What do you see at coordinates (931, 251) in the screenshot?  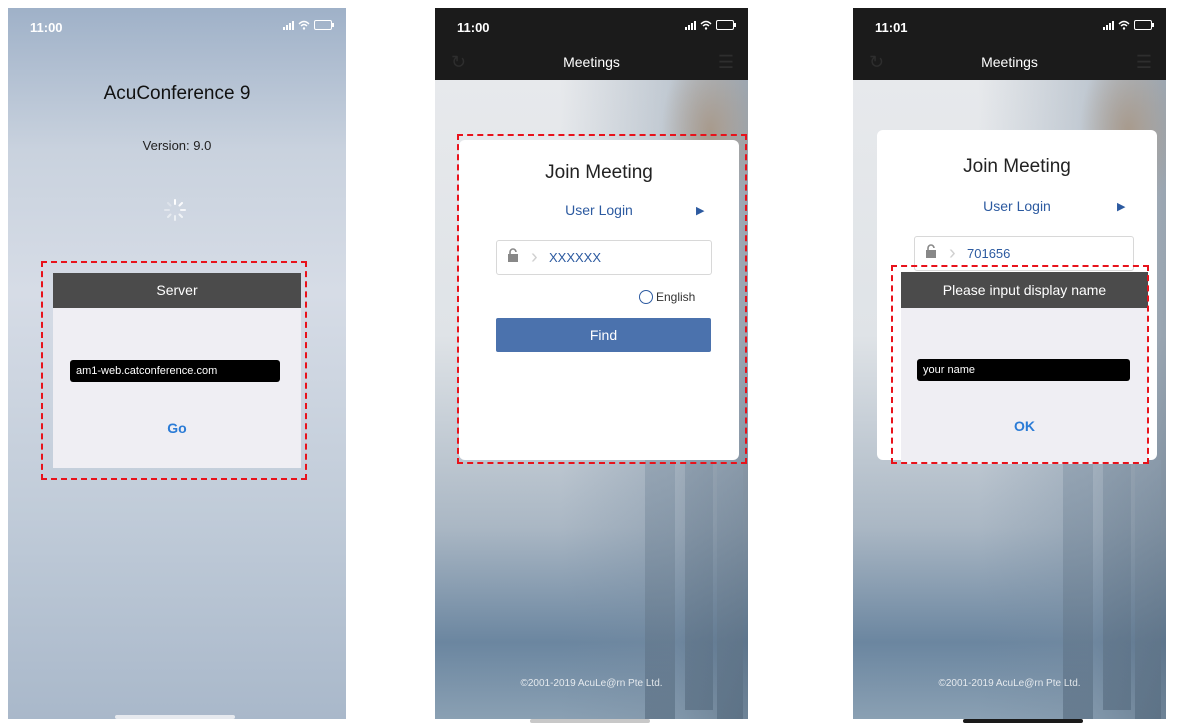 I see `lock-icon` at bounding box center [931, 251].